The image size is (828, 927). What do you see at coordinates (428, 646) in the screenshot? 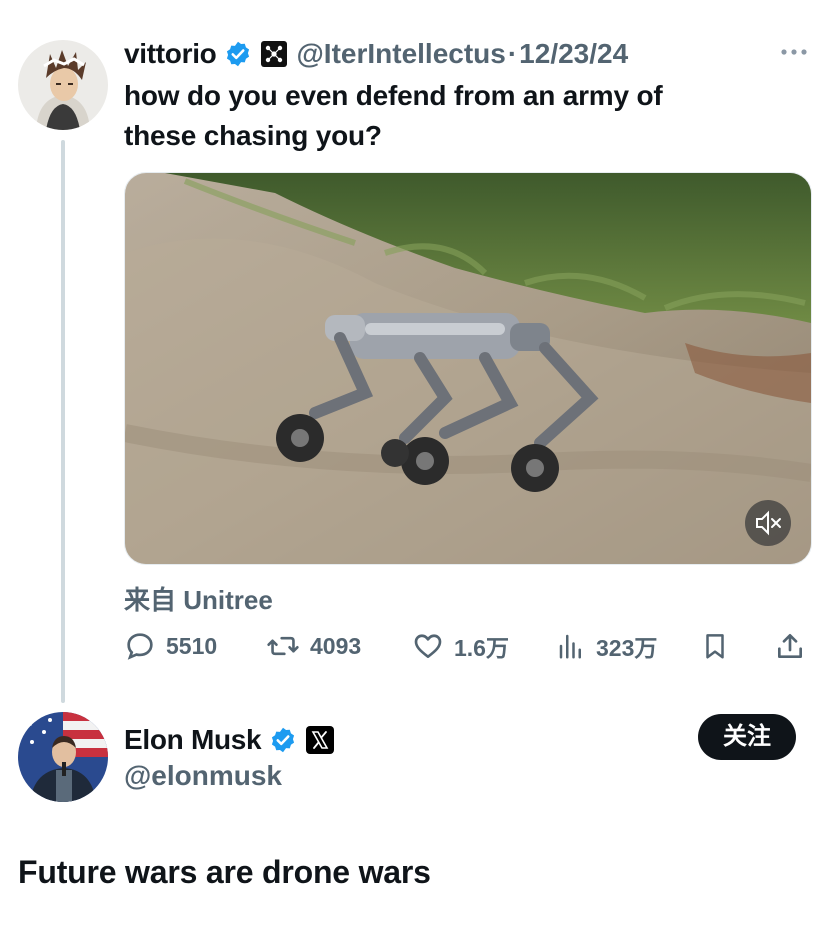
I see `heart-icon` at bounding box center [428, 646].